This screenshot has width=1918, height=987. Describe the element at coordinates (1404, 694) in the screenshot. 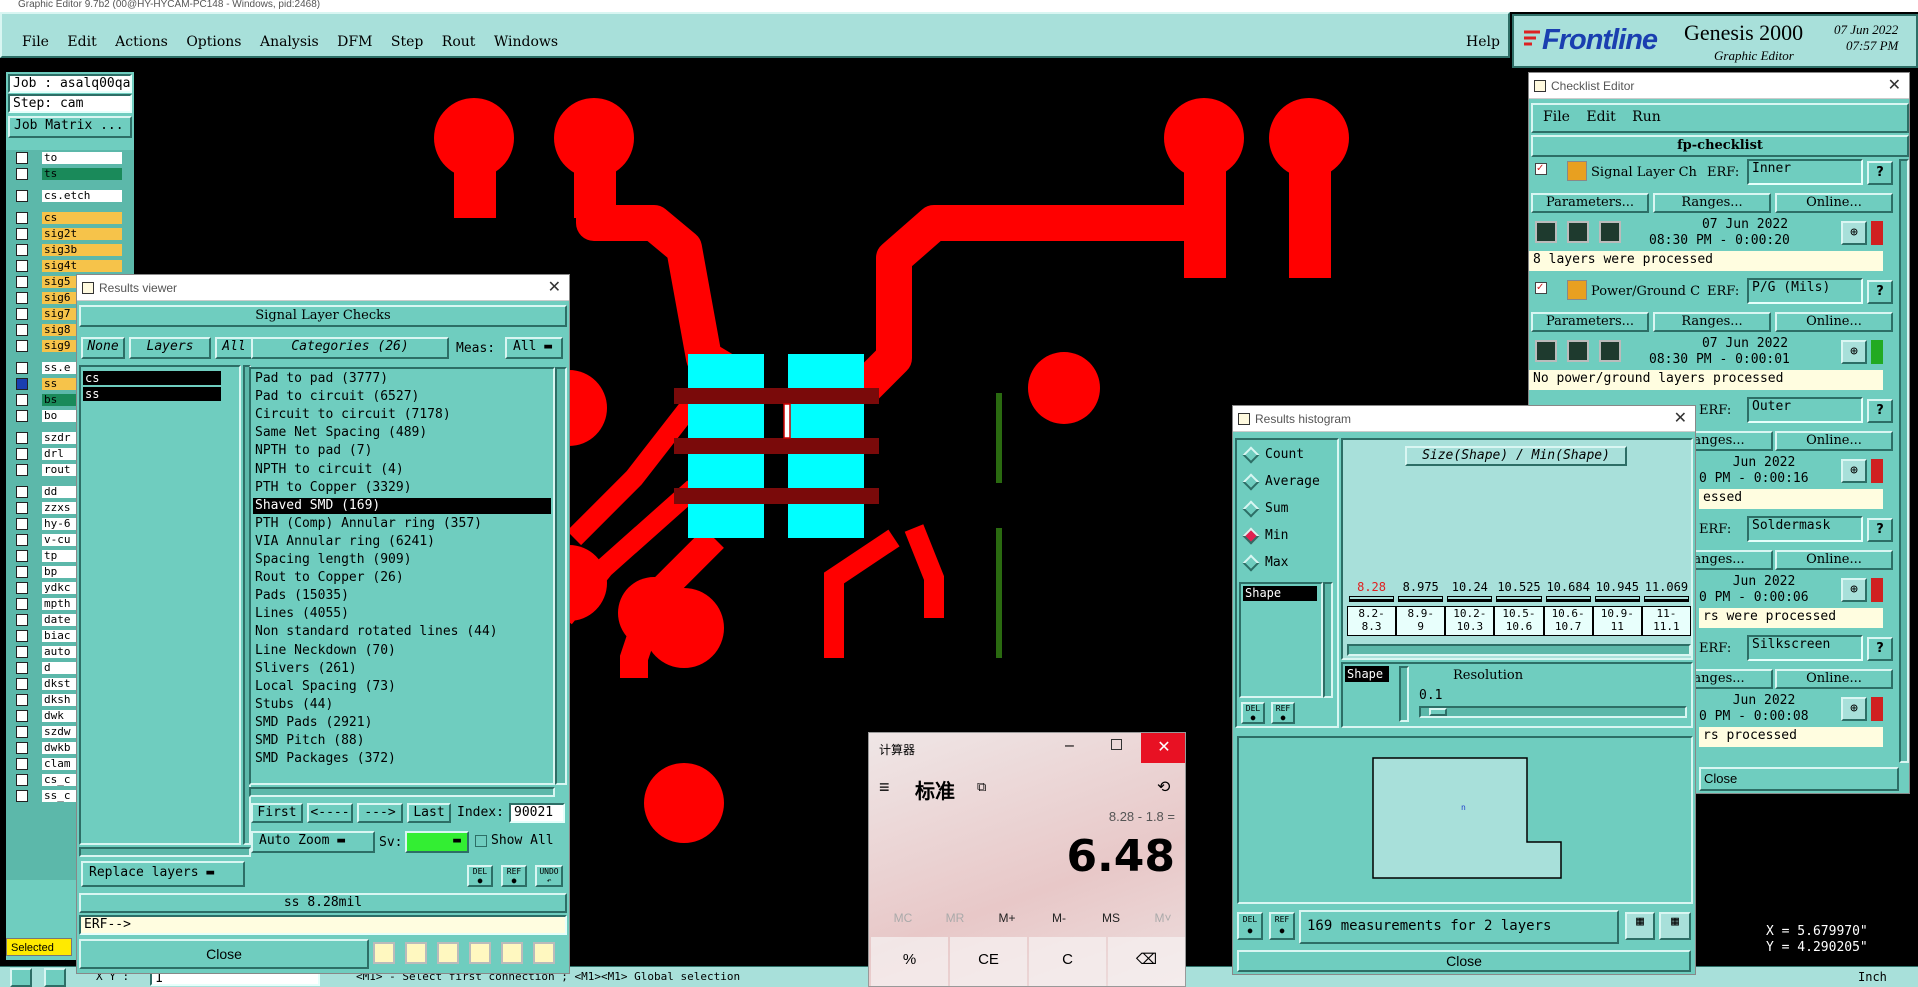

I see `resolution-scrollbar` at that location.